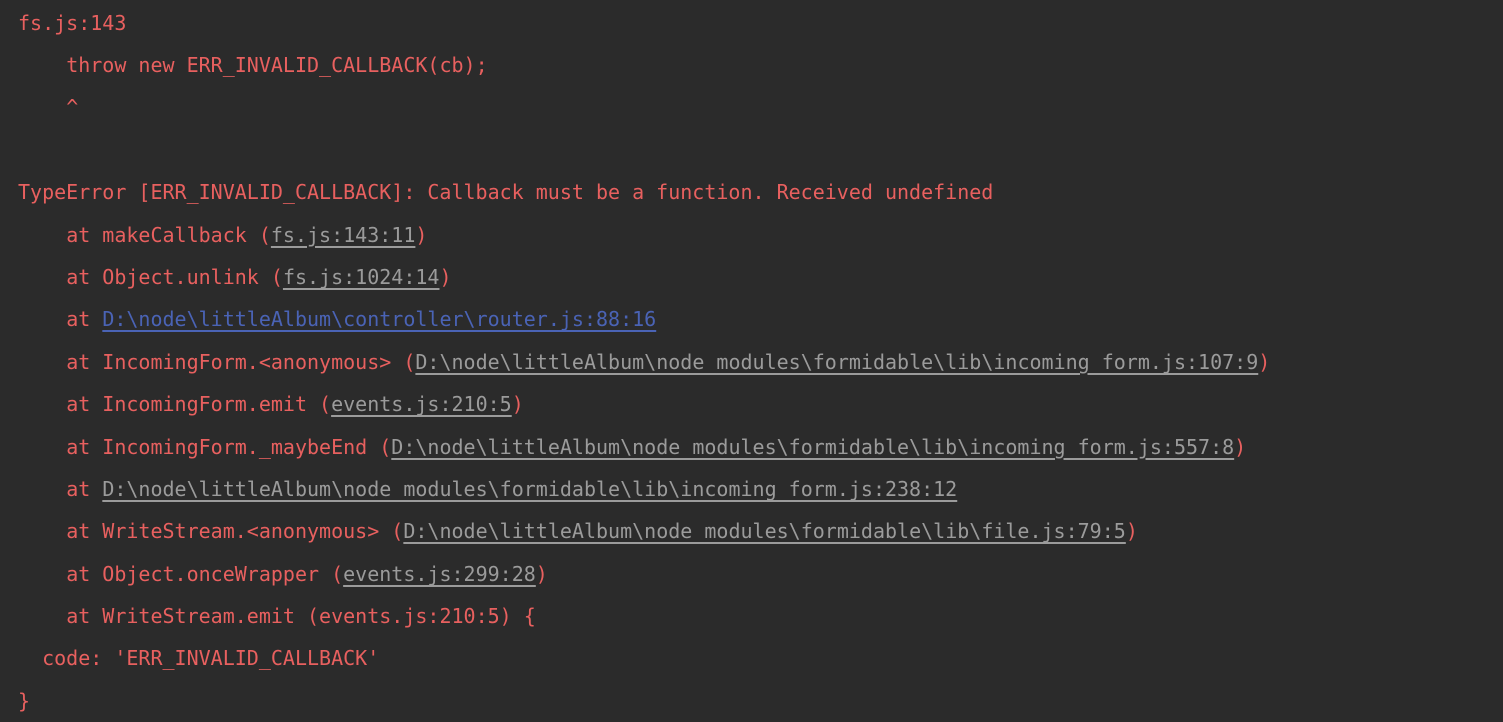  I want to click on stack-trace-line: at Object.onceWrapper (events.js:299:28), so click(751, 574).